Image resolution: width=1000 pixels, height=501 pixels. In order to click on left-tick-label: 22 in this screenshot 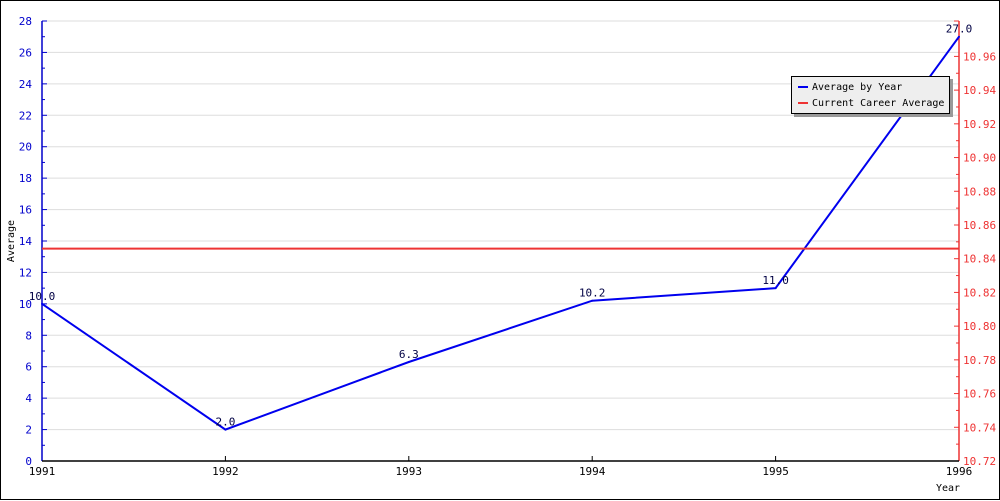, I will do `click(25, 115)`.